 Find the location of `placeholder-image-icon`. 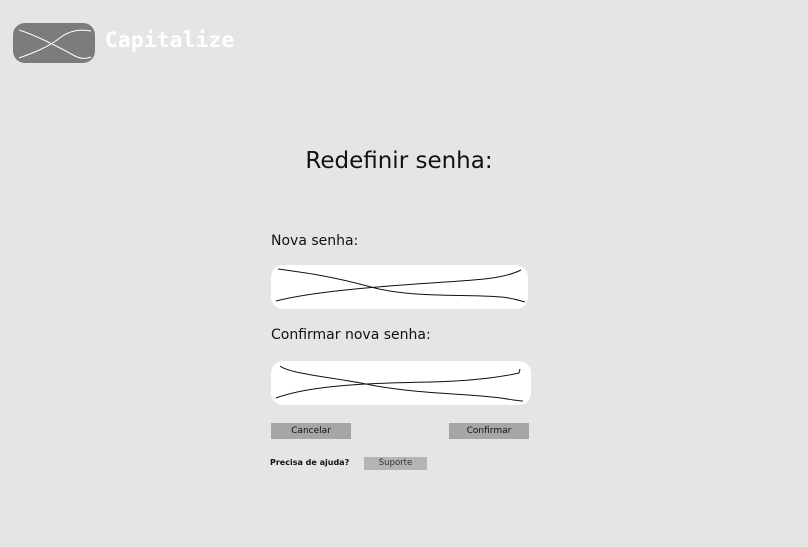

placeholder-image-icon is located at coordinates (55, 44).